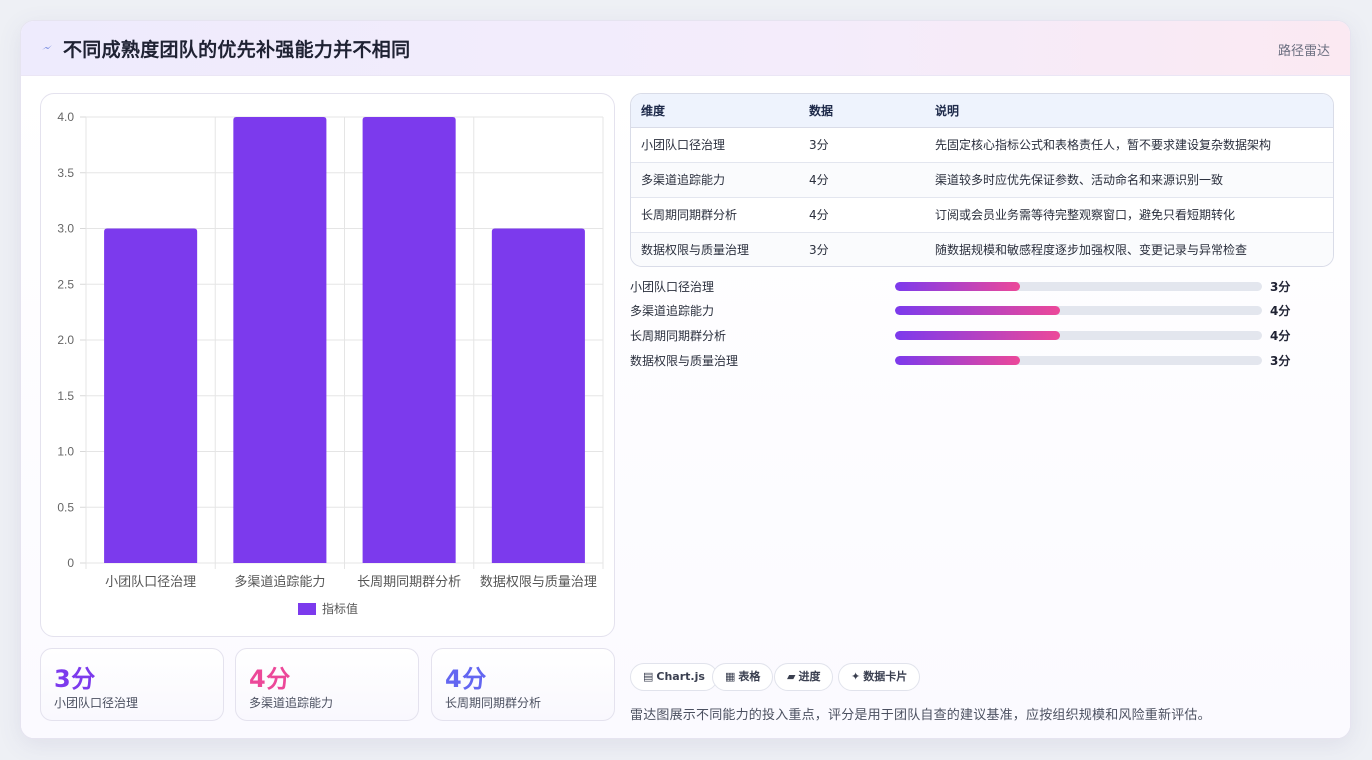  I want to click on stat-label: 小团队口径治理, so click(96, 703).